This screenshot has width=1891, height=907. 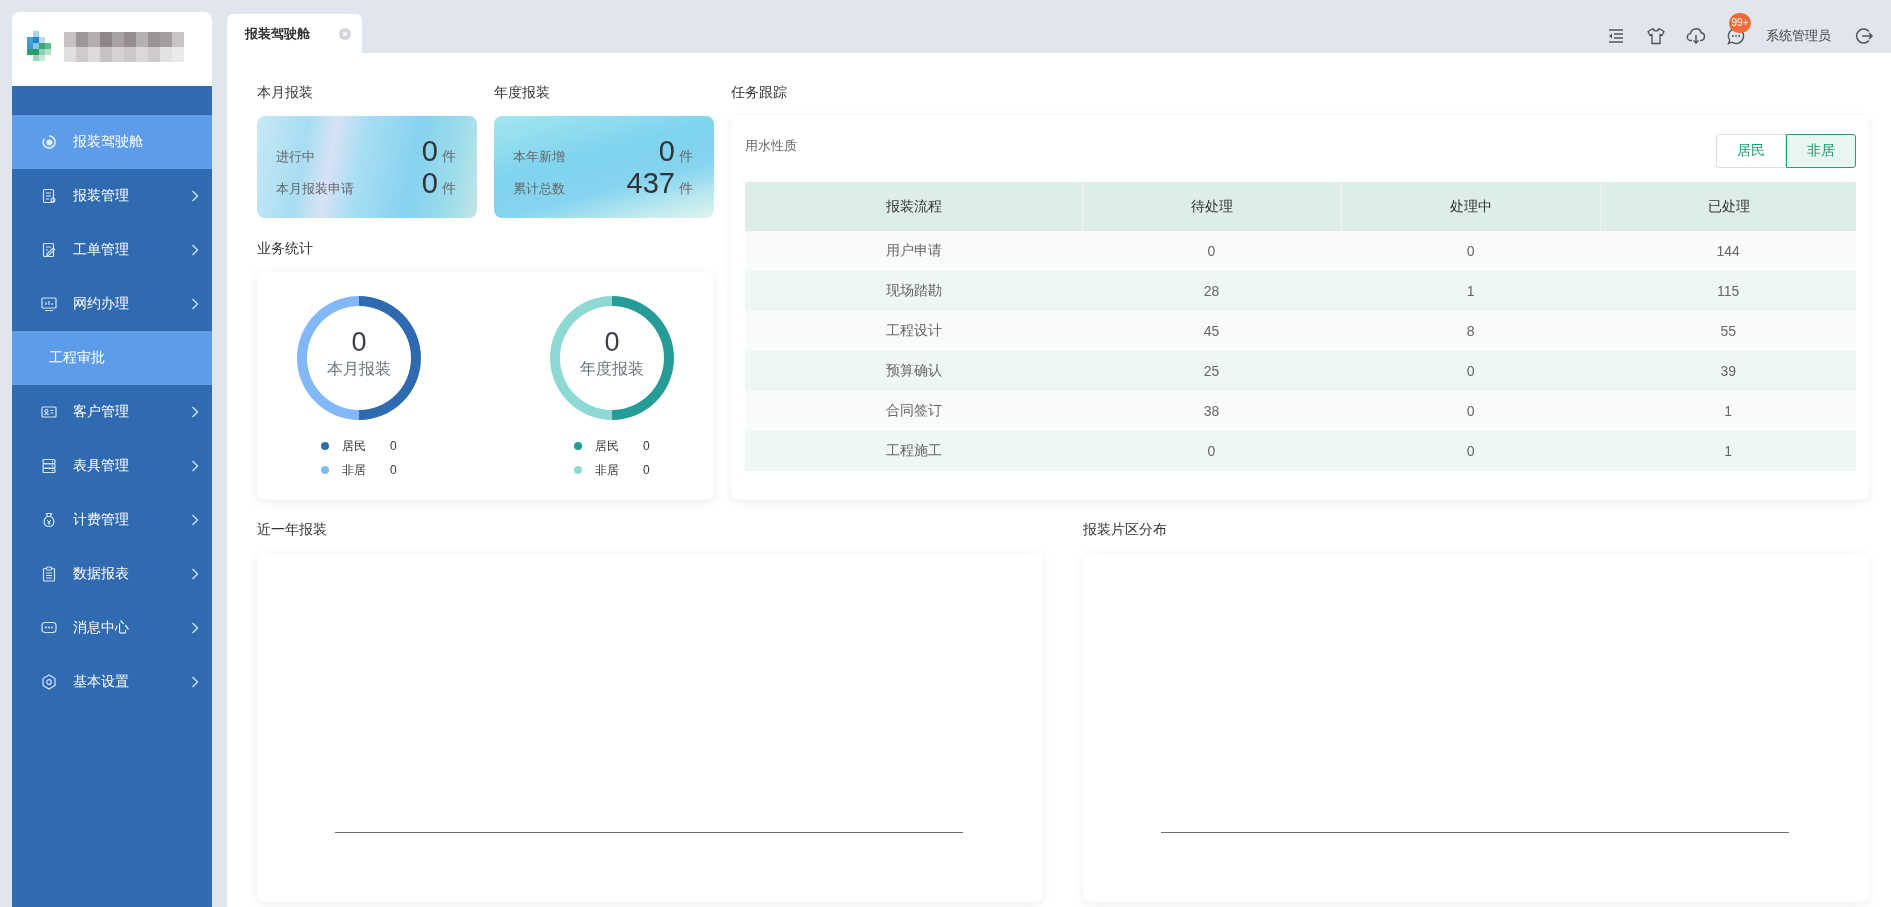 What do you see at coordinates (913, 371) in the screenshot?
I see `table-cell-text: 预算确认` at bounding box center [913, 371].